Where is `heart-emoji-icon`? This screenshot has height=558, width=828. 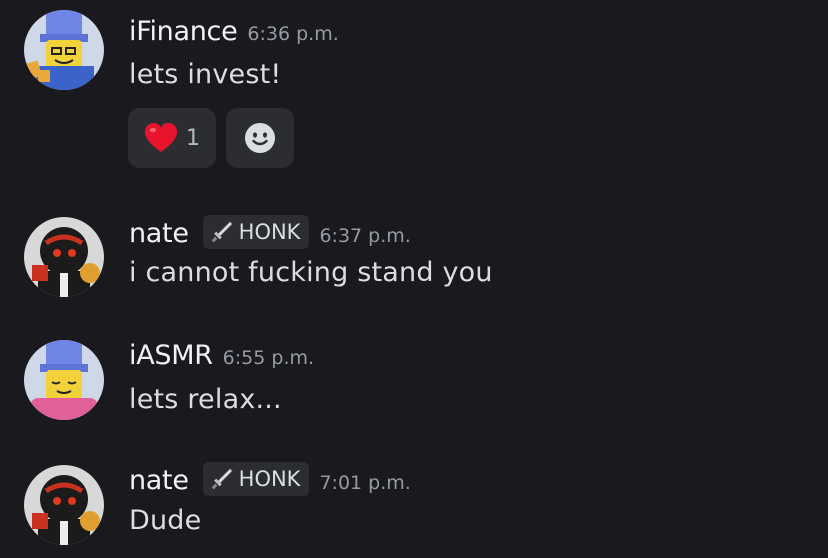
heart-emoji-icon is located at coordinates (161, 137).